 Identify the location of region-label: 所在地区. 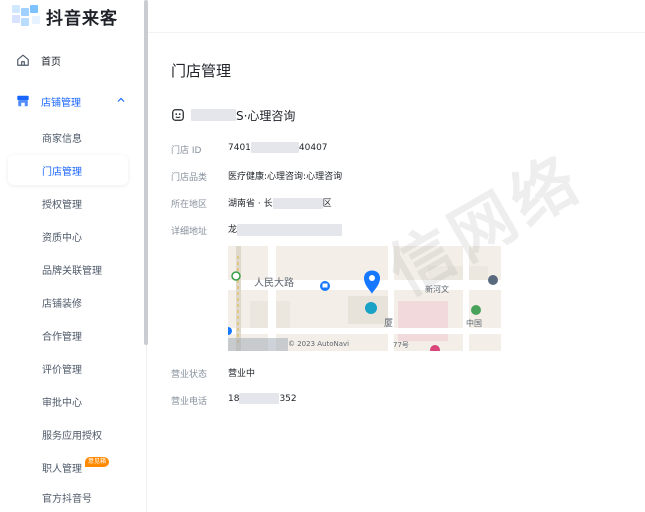
(189, 205).